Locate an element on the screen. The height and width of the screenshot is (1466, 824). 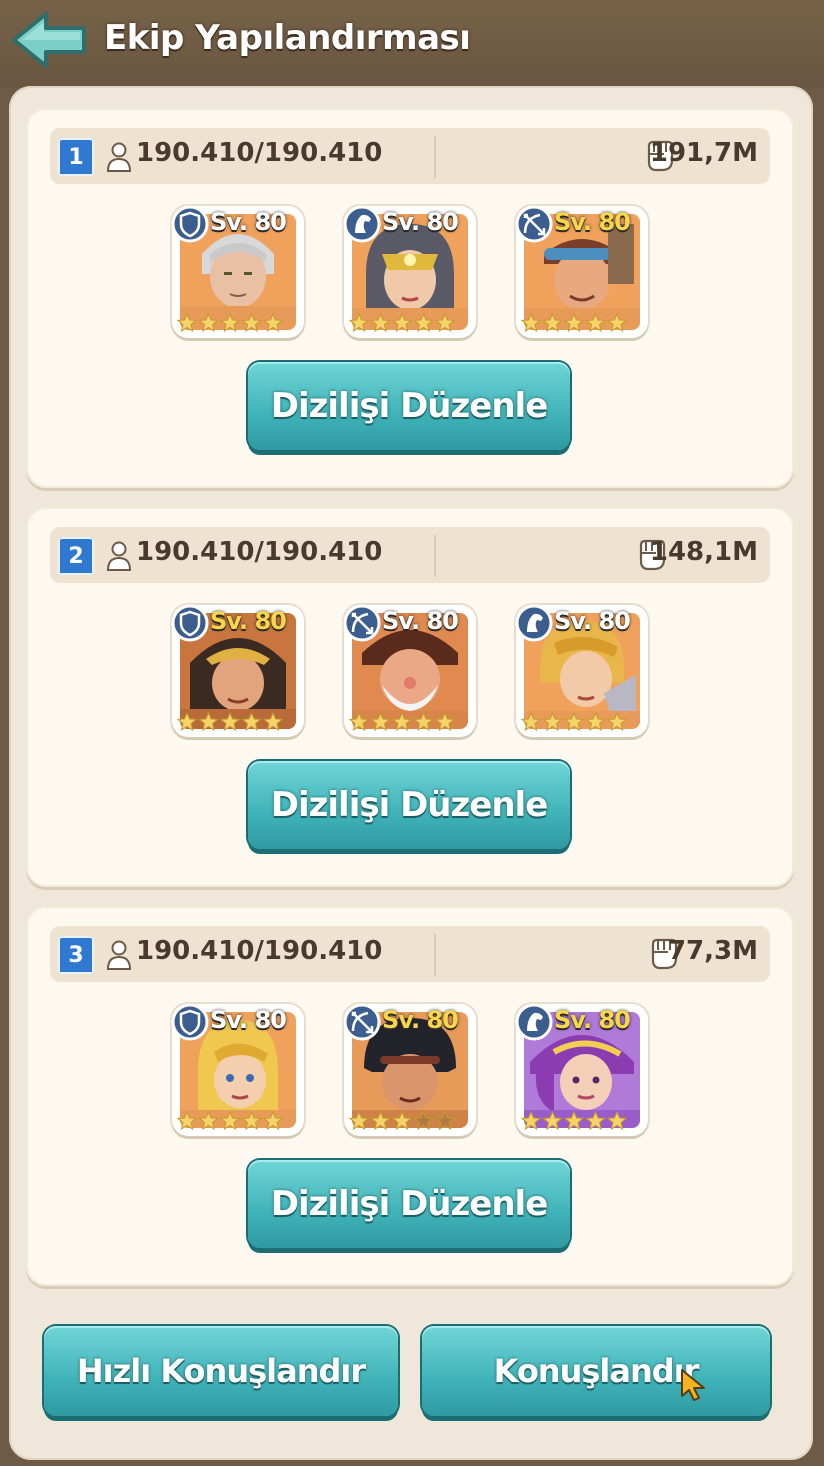
team-header: 1 190.410/190.410 191,7M is located at coordinates (410, 156).